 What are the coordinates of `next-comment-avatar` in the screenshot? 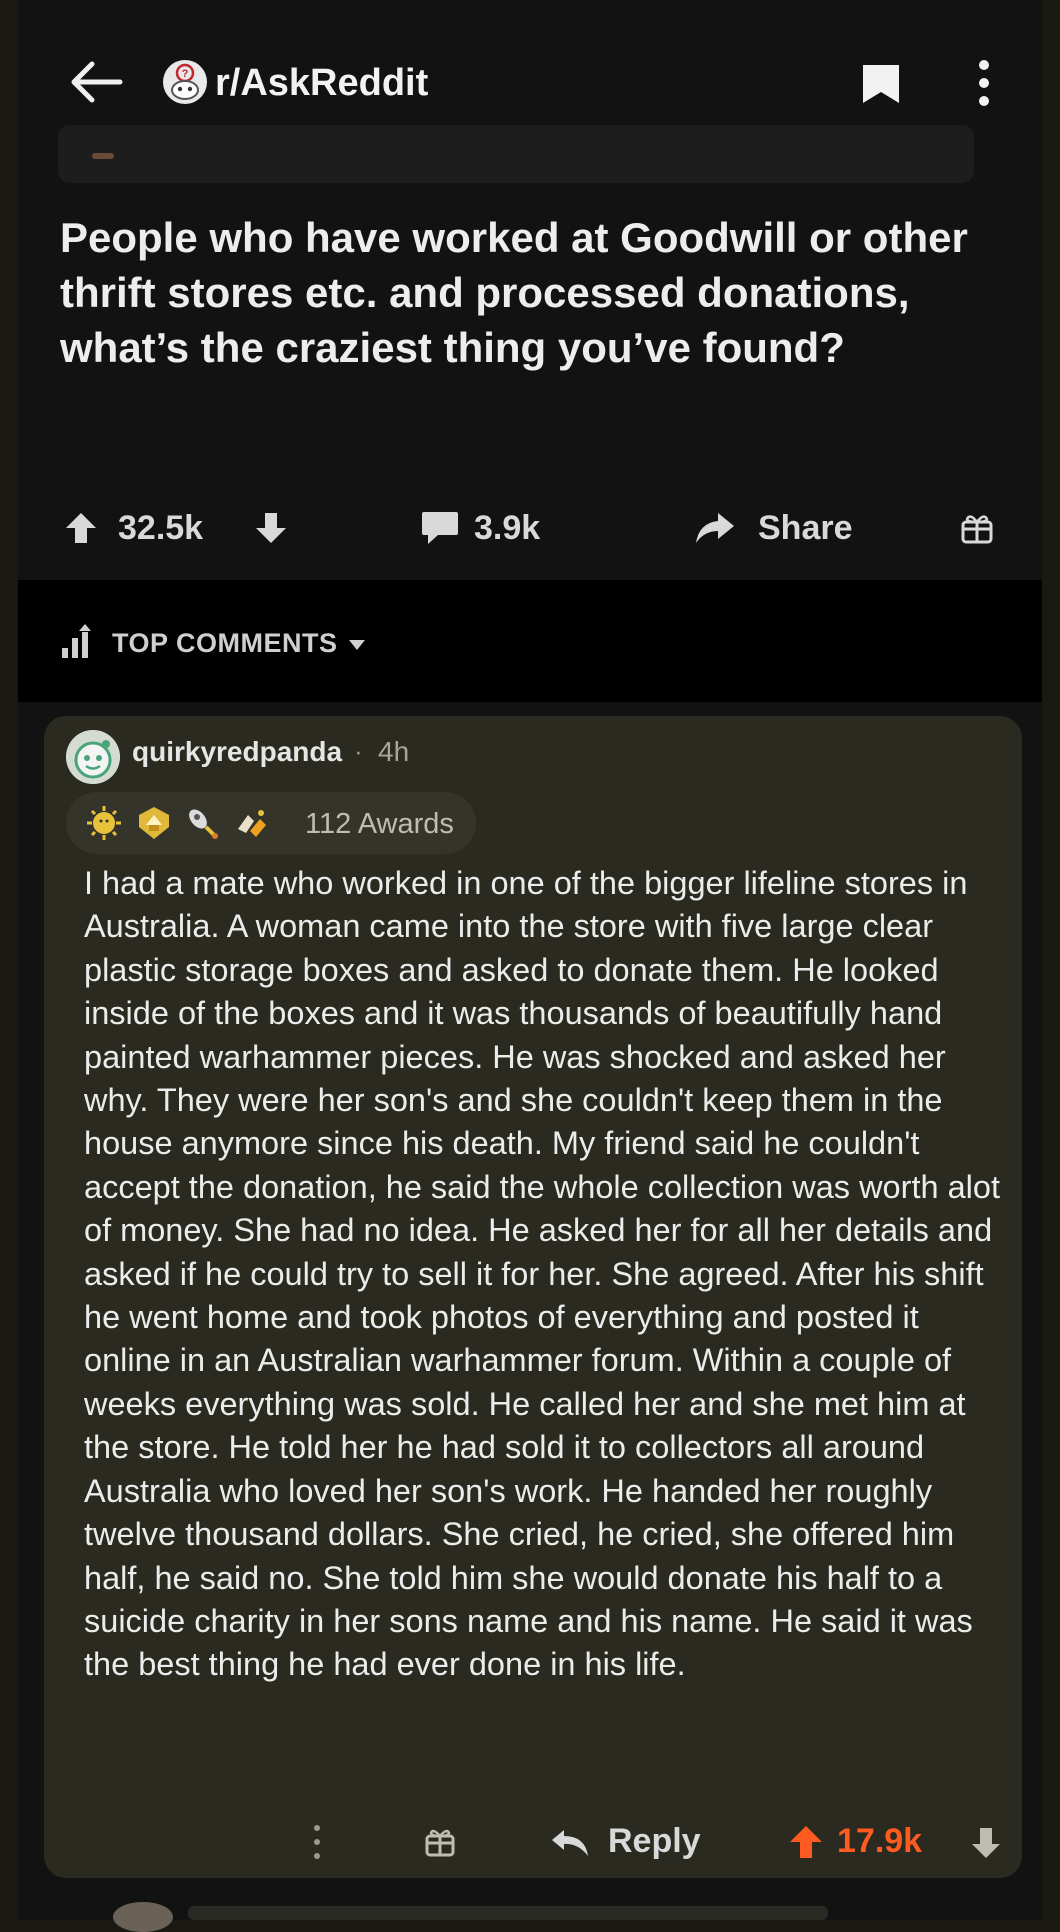 It's located at (143, 1917).